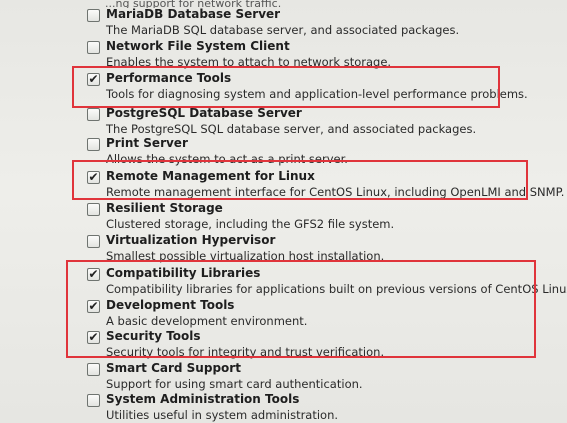  Describe the element at coordinates (164, 208) in the screenshot. I see `package-title: Resilient Storage` at that location.